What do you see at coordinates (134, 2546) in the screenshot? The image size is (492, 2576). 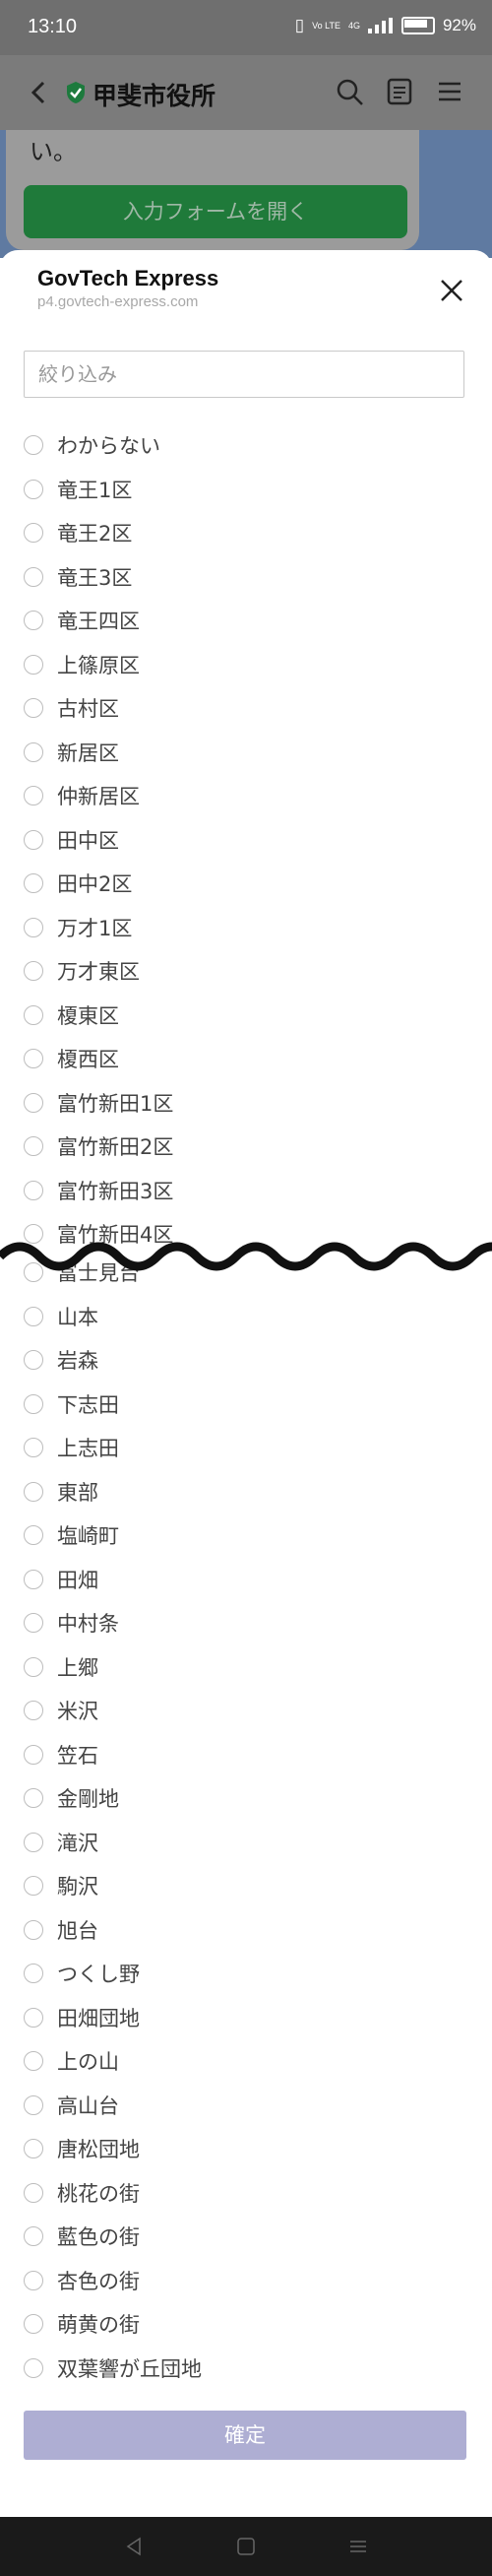 I see `nav-back-icon` at bounding box center [134, 2546].